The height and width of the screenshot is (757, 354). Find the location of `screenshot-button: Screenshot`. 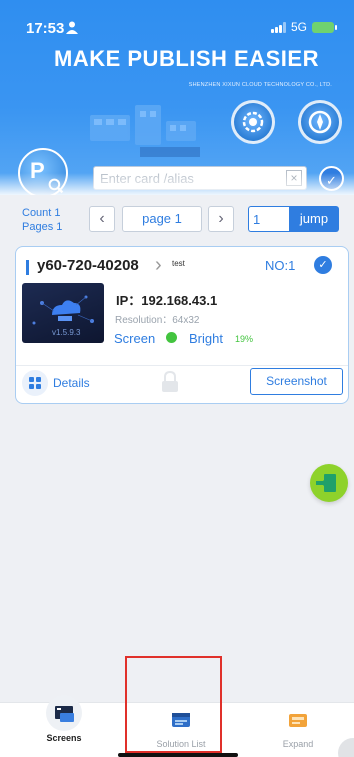

screenshot-button: Screenshot is located at coordinates (296, 381).